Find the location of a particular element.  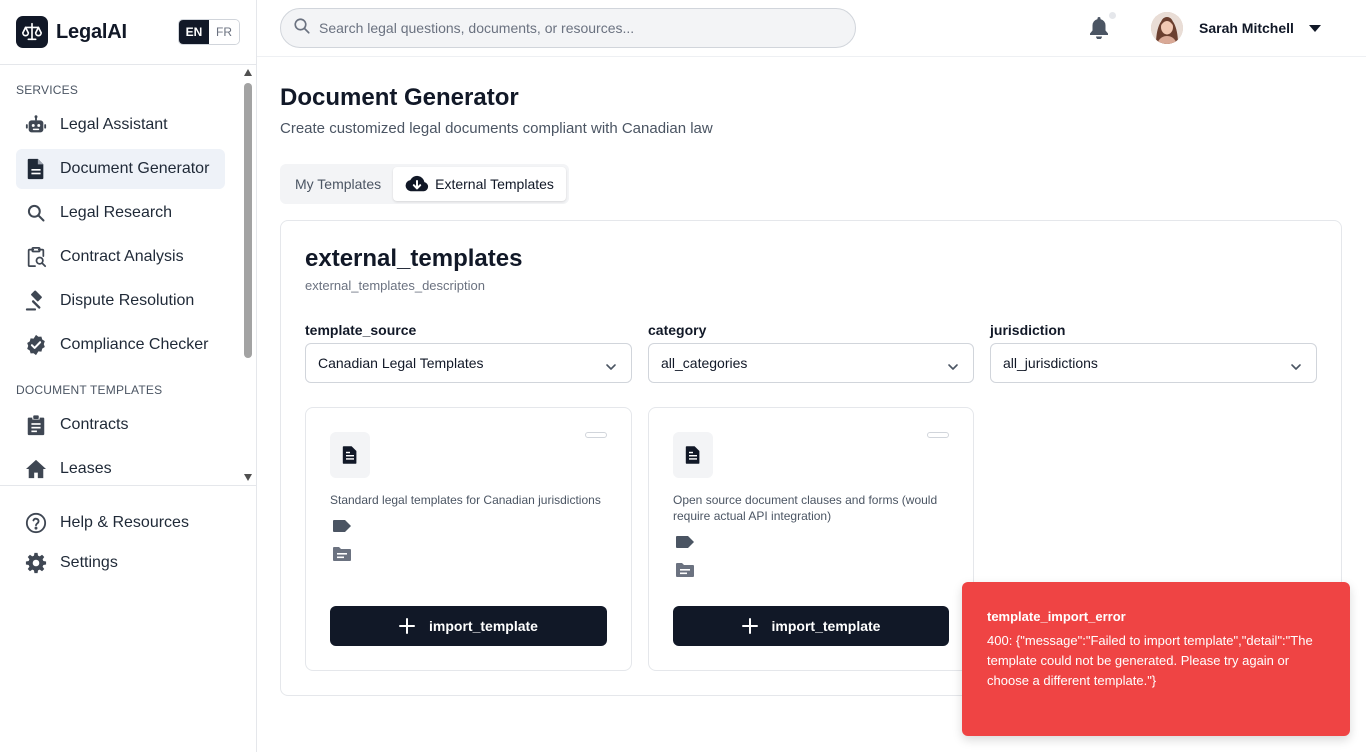

panel-title: external_templates is located at coordinates (414, 258).